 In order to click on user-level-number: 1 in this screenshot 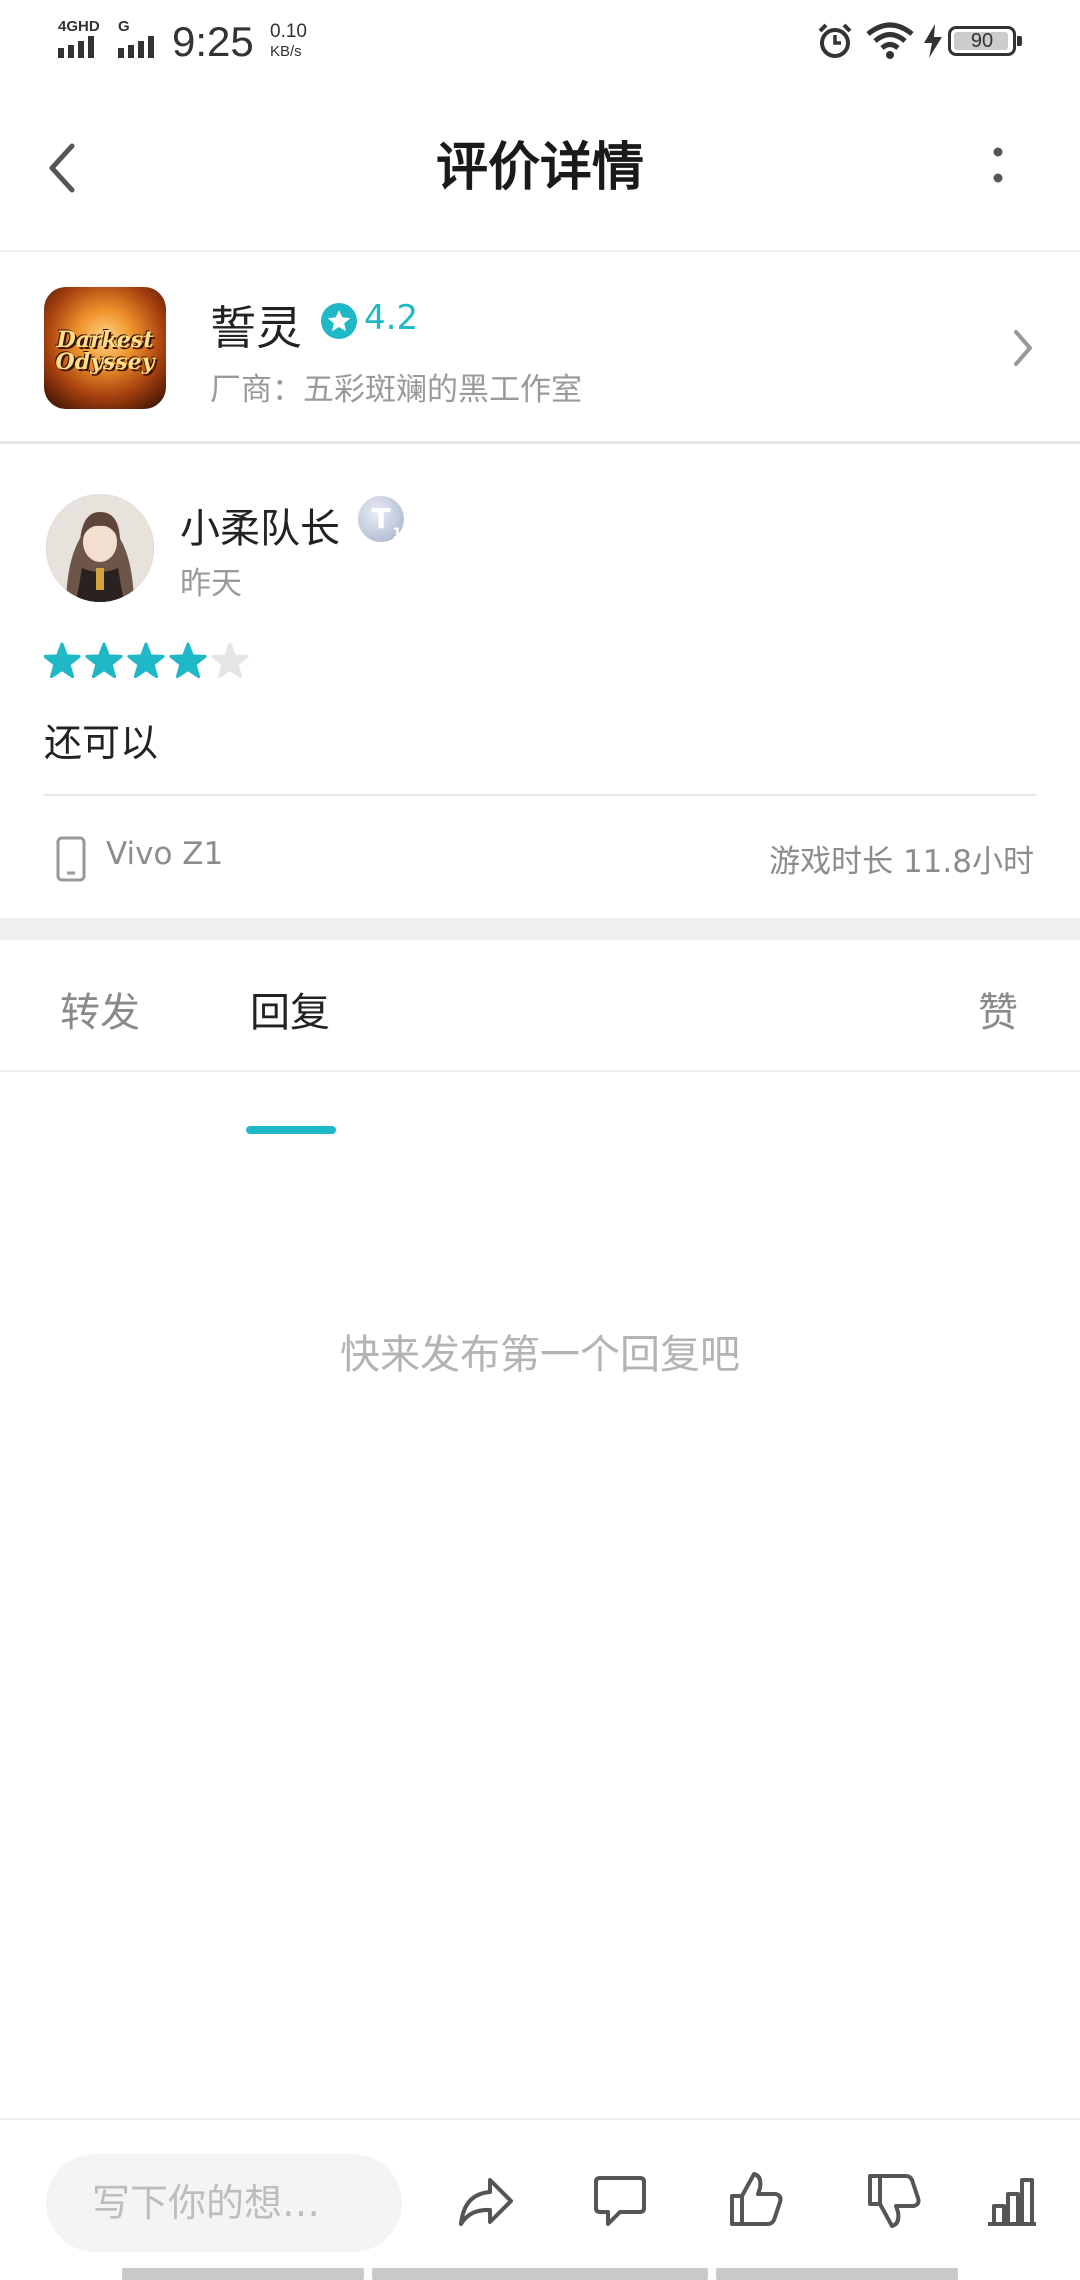, I will do `click(397, 534)`.